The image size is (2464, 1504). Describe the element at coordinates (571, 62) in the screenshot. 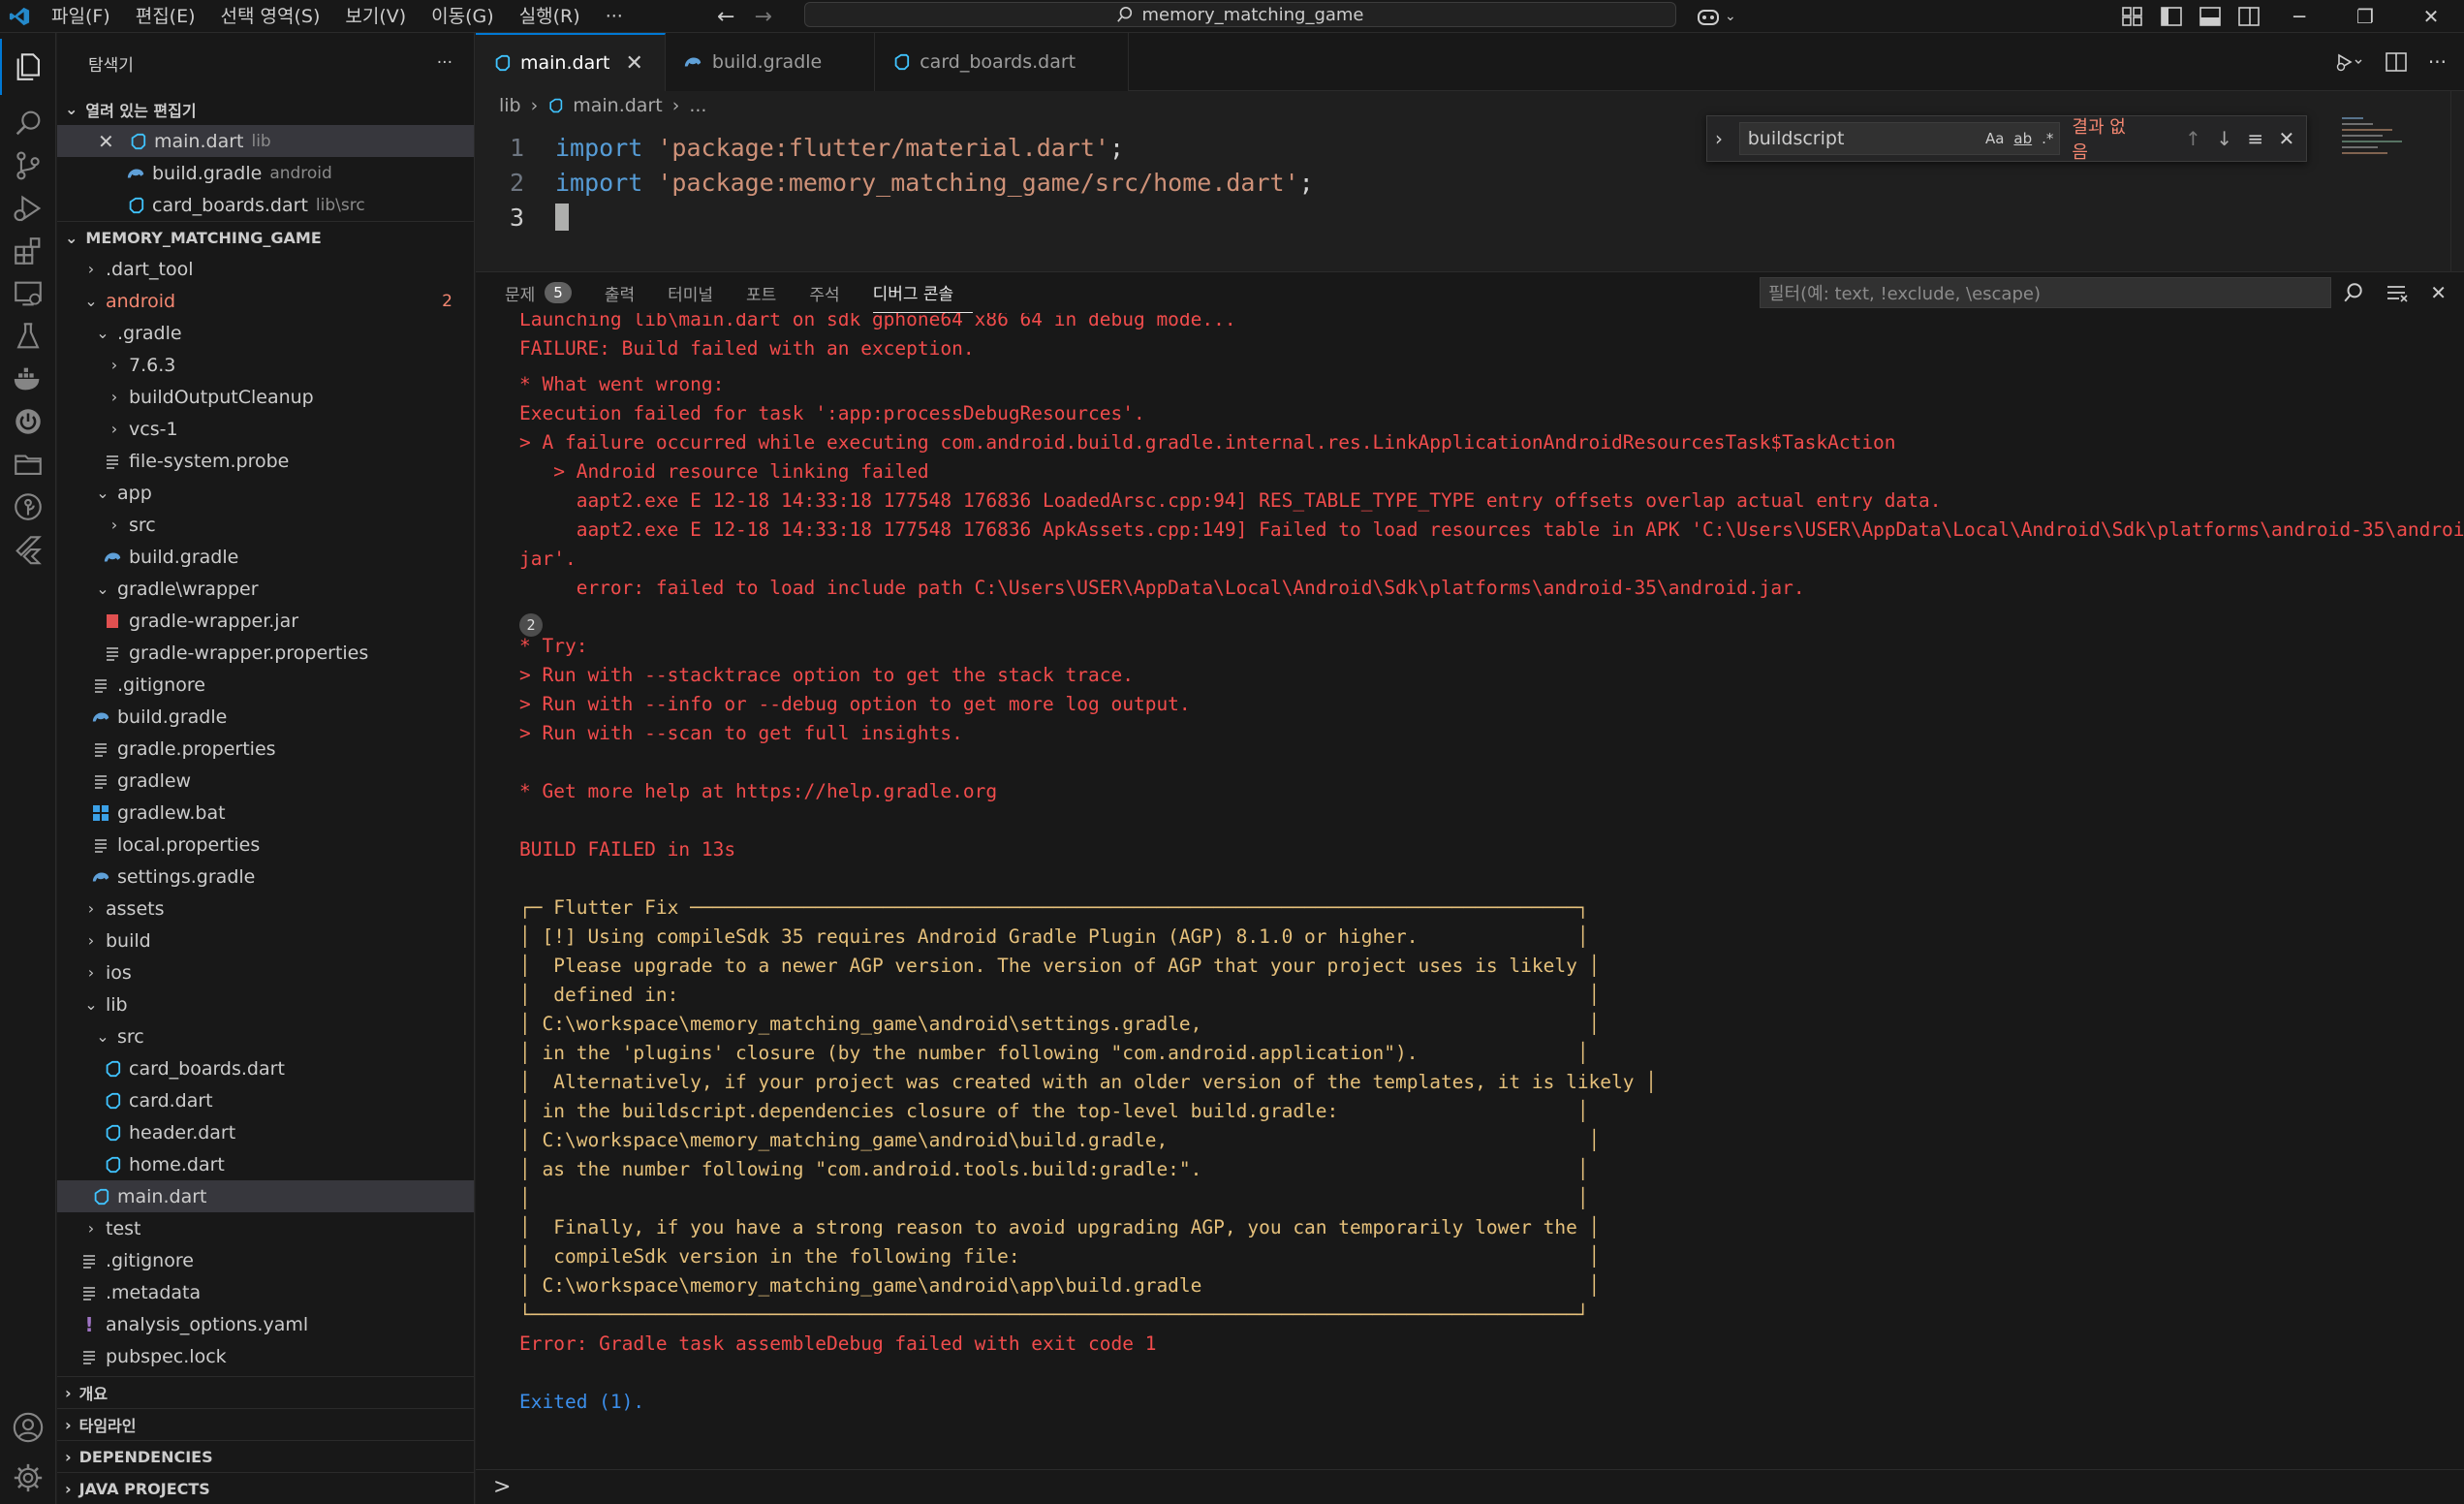

I see `tab-main-dart: main.dart ✕` at that location.